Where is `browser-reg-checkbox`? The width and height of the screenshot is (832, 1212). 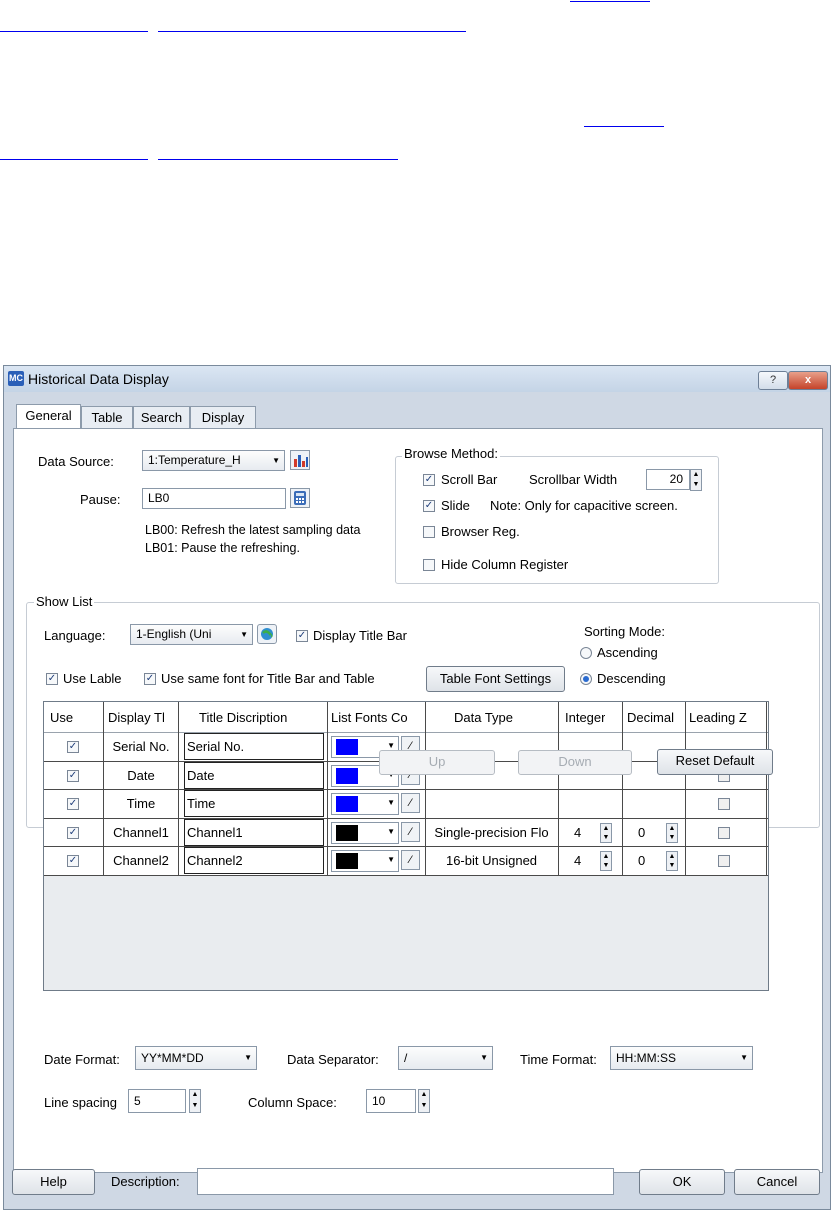
browser-reg-checkbox is located at coordinates (429, 532).